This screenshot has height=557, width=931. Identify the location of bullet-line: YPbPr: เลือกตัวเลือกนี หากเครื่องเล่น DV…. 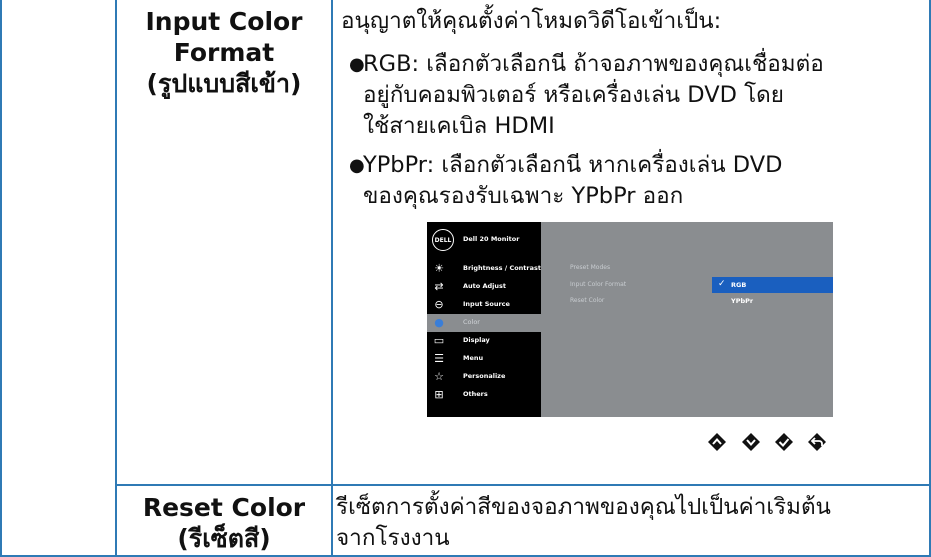
(573, 165).